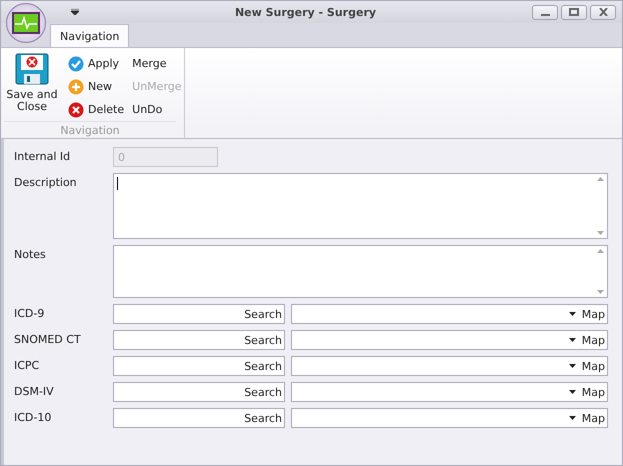 Image resolution: width=623 pixels, height=466 pixels. What do you see at coordinates (90, 35) in the screenshot?
I see `ribbon-tab: Navigation` at bounding box center [90, 35].